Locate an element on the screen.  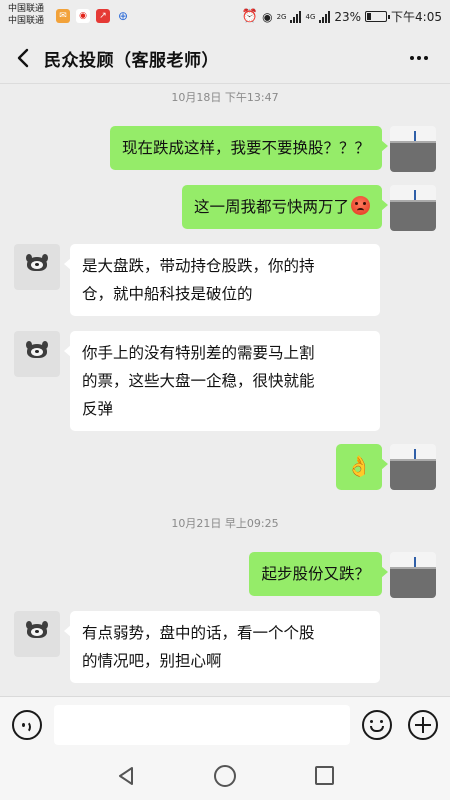
message-bubble-sent: 起步股份又跌？ is located at coordinates (318, 574).